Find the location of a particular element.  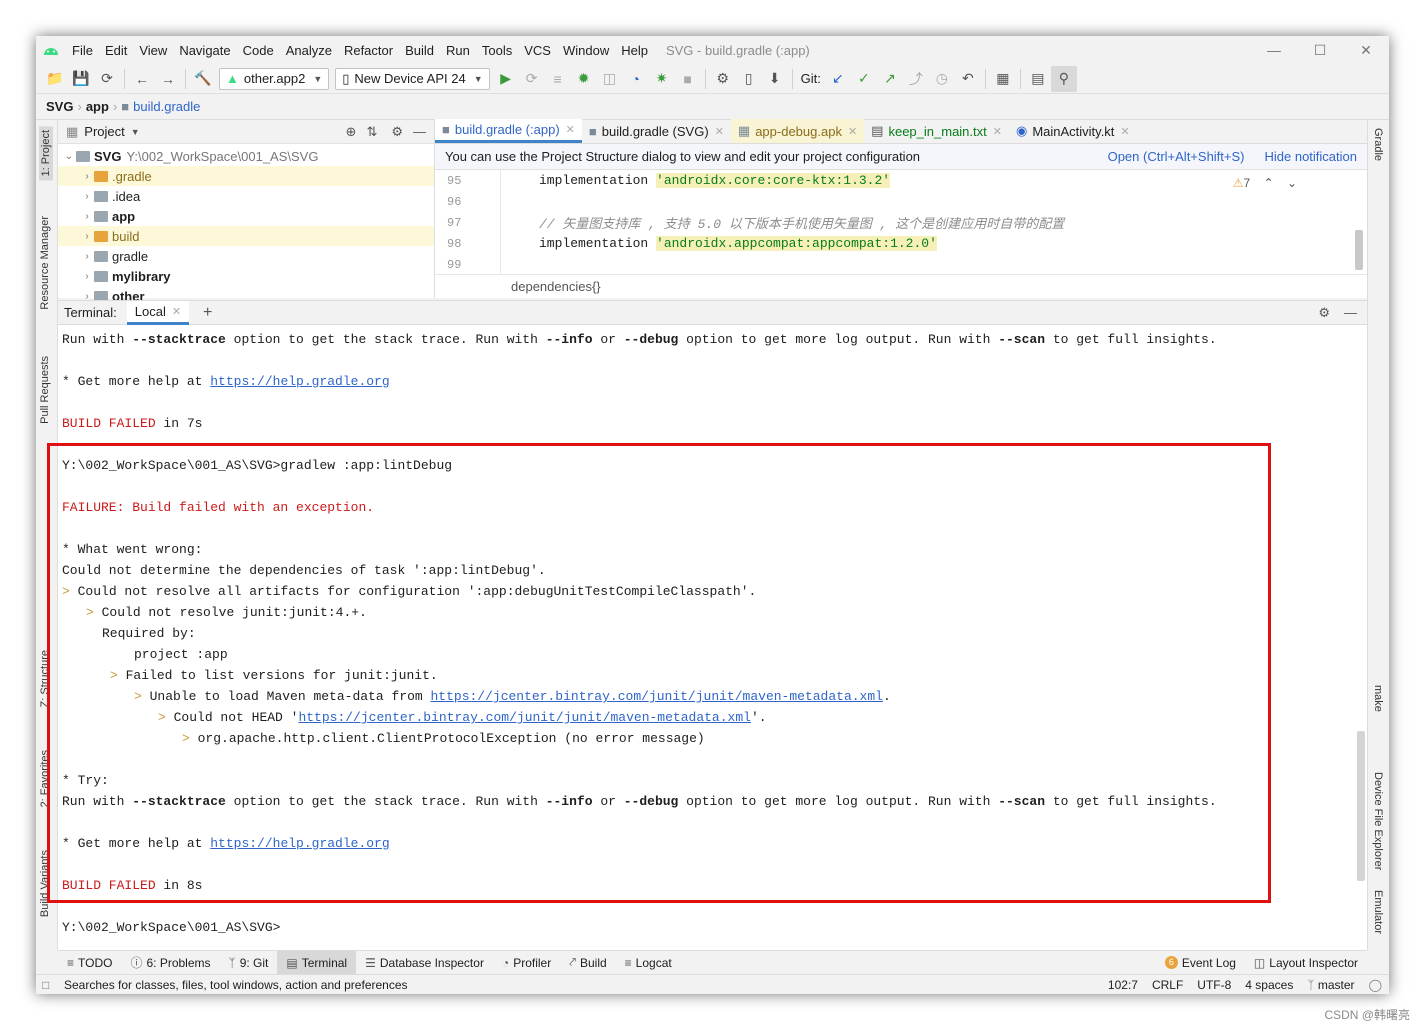

tree-row-idea: › .idea is located at coordinates (246, 196).